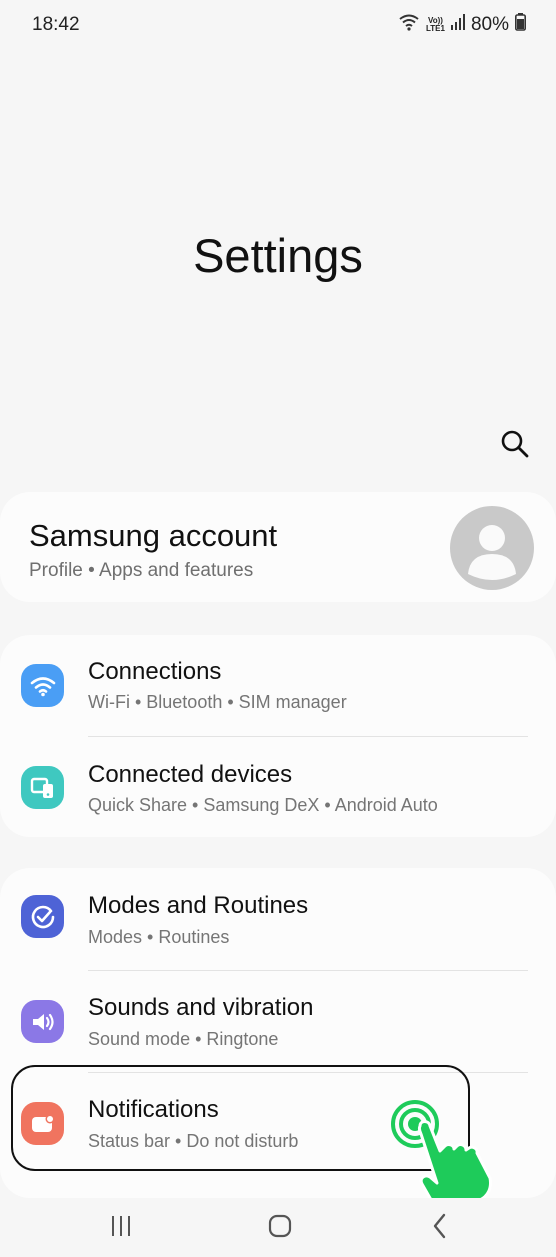 The height and width of the screenshot is (1257, 556). Describe the element at coordinates (198, 905) in the screenshot. I see `modes-title: Modes and Routines` at that location.